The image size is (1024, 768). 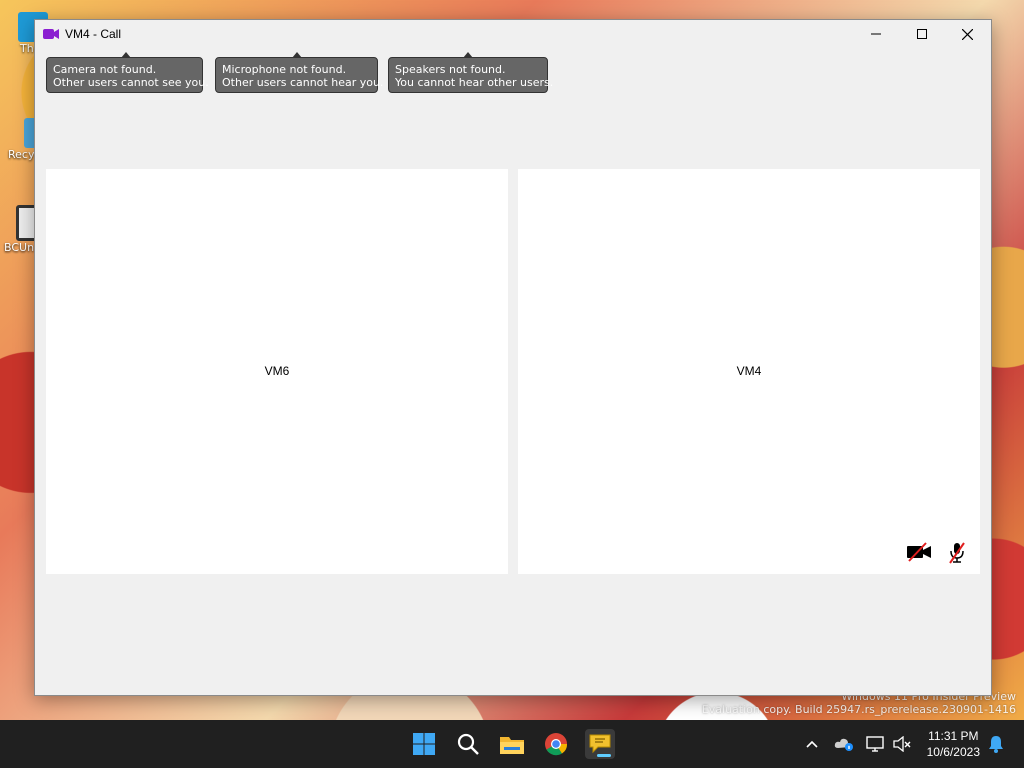 What do you see at coordinates (21, 154) in the screenshot?
I see `desktop-icon-label: Recy` at bounding box center [21, 154].